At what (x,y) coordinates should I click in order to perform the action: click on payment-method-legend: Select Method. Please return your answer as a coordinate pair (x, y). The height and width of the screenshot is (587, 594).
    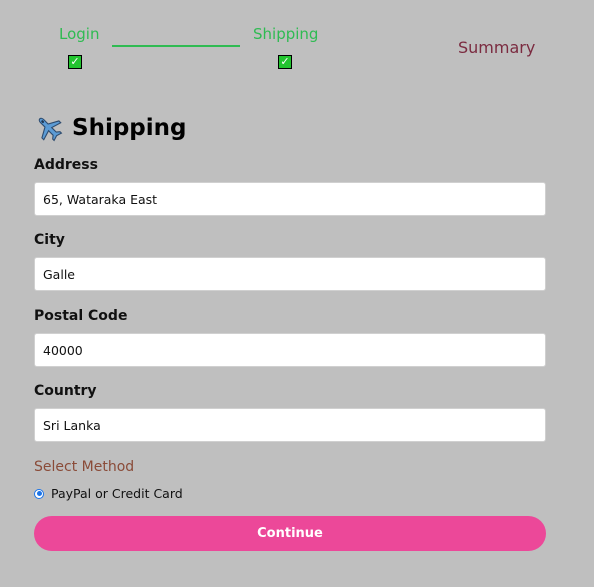
    Looking at the image, I should click on (84, 467).